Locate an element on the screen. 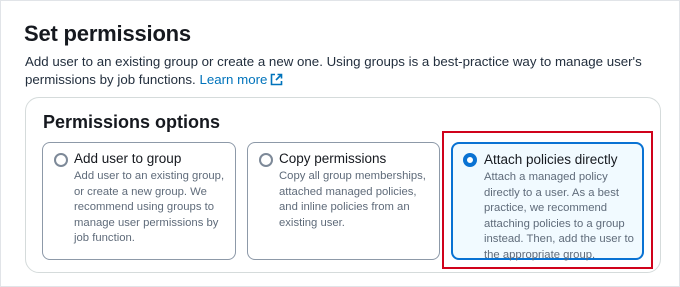  learn-more-link: Learn more is located at coordinates (241, 79).